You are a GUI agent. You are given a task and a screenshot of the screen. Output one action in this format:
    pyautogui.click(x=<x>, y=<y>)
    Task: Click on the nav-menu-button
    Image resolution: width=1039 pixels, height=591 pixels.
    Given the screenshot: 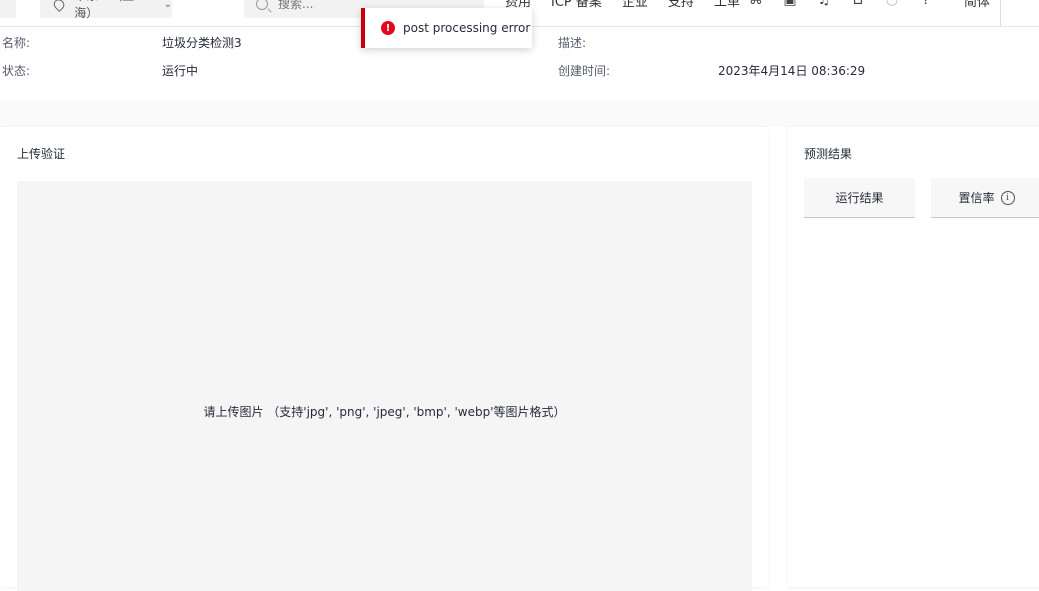 What is the action you would take?
    pyautogui.click(x=8, y=9)
    